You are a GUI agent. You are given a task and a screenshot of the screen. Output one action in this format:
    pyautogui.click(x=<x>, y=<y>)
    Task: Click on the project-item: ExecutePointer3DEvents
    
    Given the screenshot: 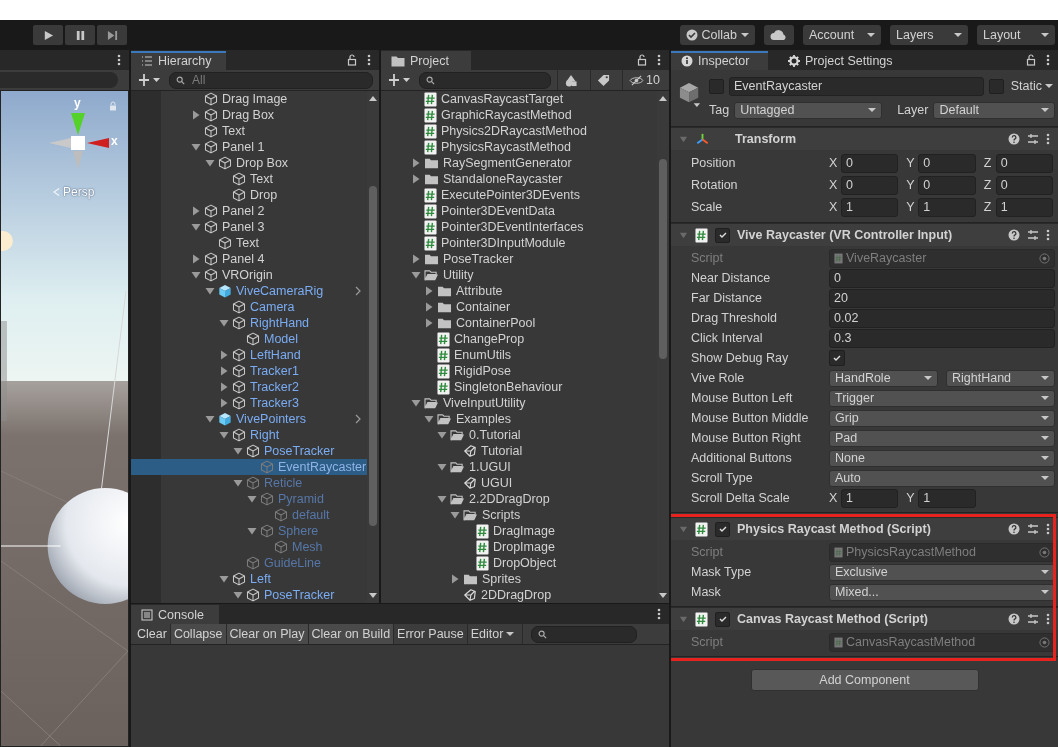 What is the action you would take?
    pyautogui.click(x=519, y=195)
    